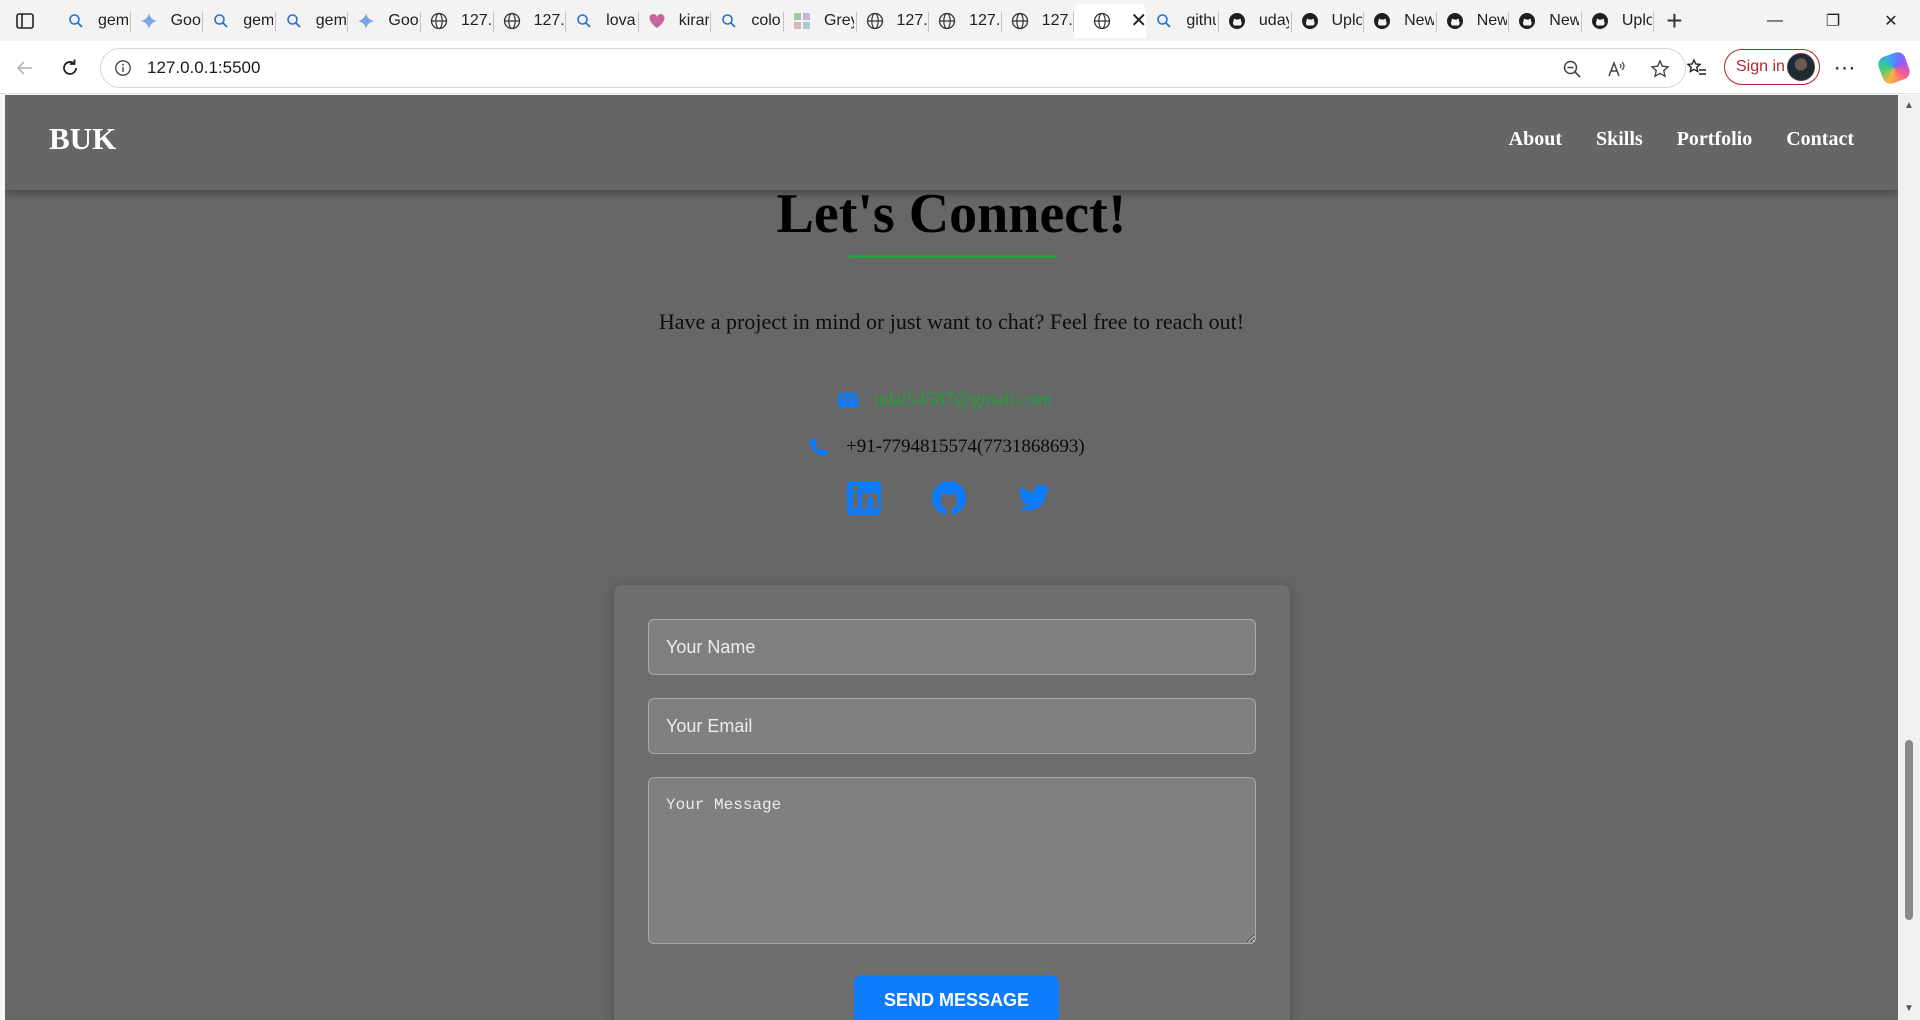  Describe the element at coordinates (838, 20) in the screenshot. I see `tab-title: Grey` at that location.